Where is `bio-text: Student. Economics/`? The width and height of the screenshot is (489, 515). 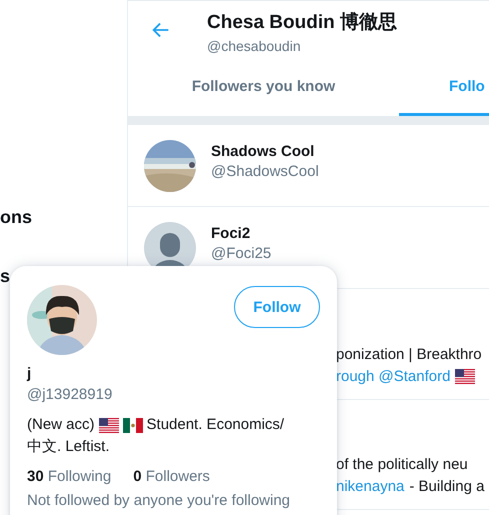
bio-text: Student. Economics/ is located at coordinates (215, 425).